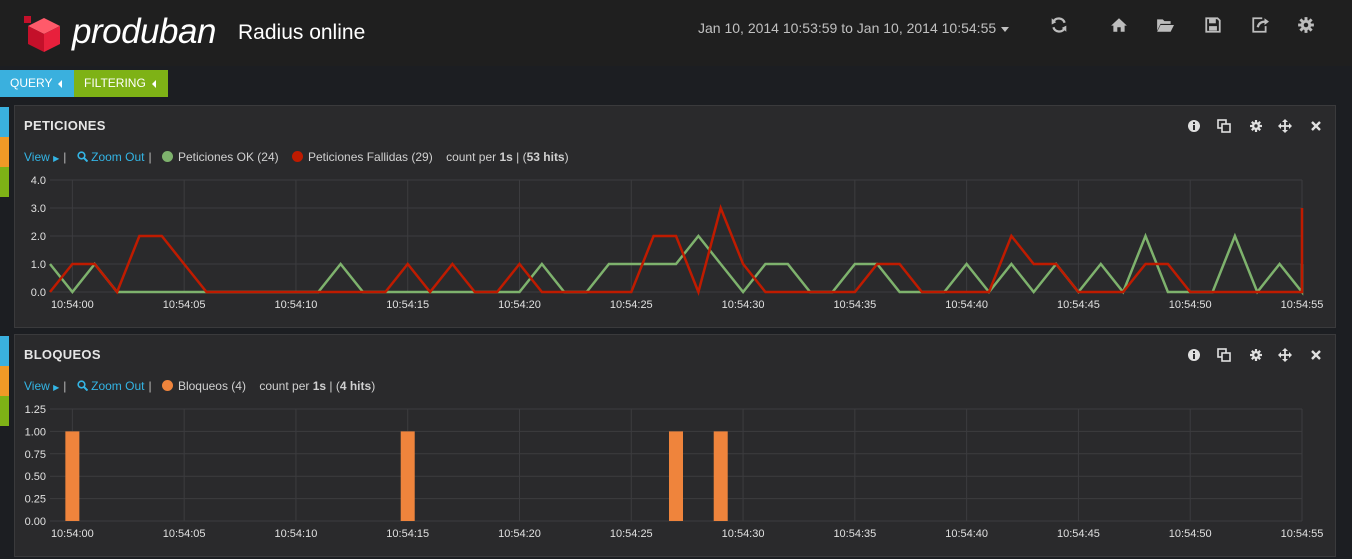  Describe the element at coordinates (42, 34) in the screenshot. I see `logo-cube-icon` at that location.